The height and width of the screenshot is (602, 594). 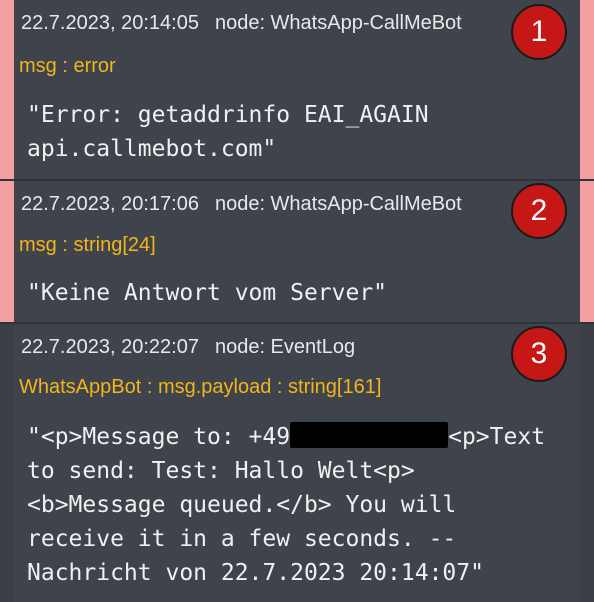 I want to click on payload-line: "<p>Message to: +49, so click(x=159, y=437).